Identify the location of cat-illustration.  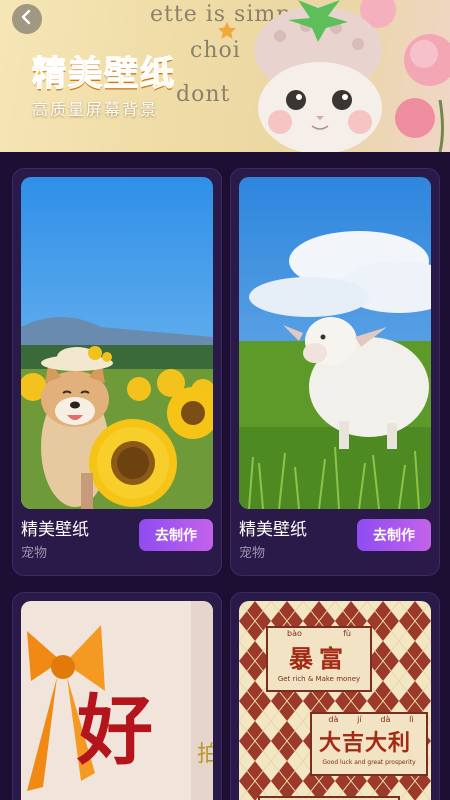
(352, 76).